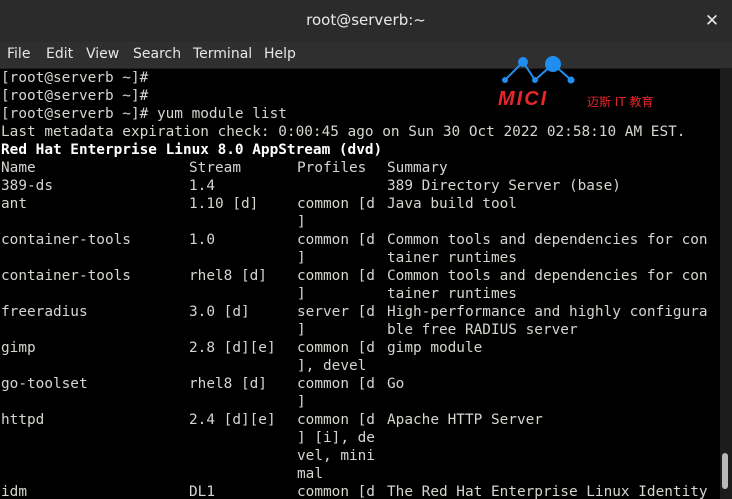 This screenshot has height=499, width=732. I want to click on col-header-summary: Summary, so click(417, 168).